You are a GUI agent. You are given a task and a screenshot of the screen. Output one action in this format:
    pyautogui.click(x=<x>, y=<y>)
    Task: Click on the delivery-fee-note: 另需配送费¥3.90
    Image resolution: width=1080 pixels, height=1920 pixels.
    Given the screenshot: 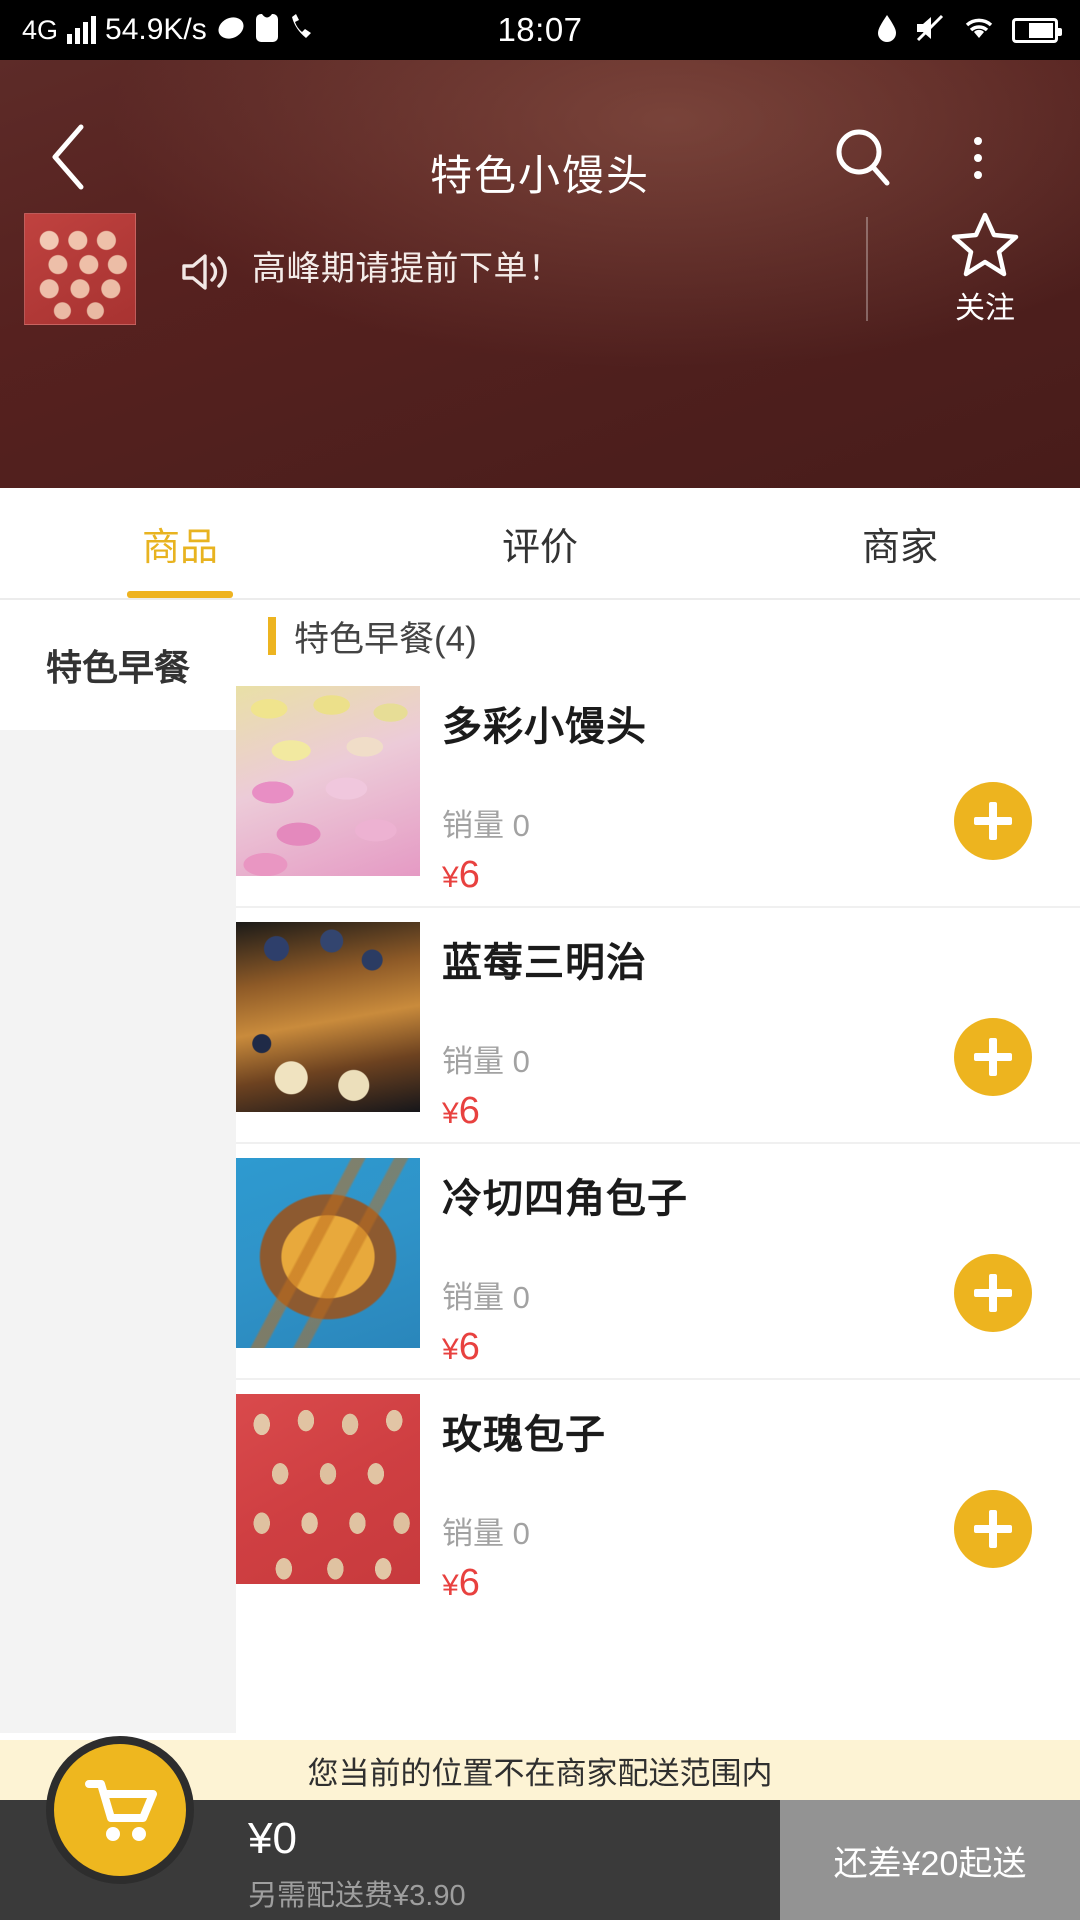 What is the action you would take?
    pyautogui.click(x=357, y=1896)
    